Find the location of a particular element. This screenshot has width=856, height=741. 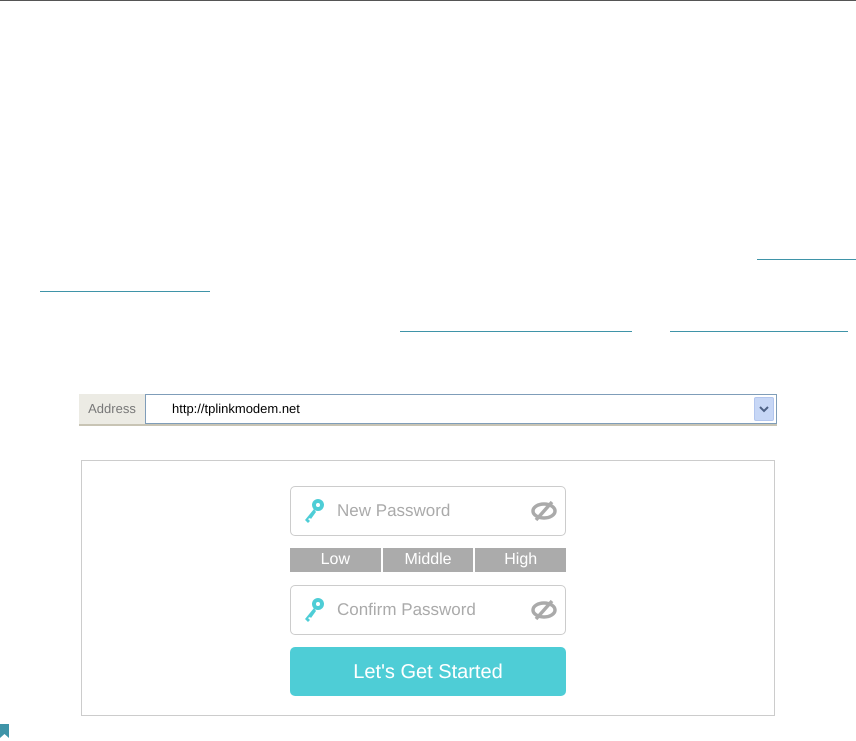

password-box: Confirm Password is located at coordinates (428, 610).